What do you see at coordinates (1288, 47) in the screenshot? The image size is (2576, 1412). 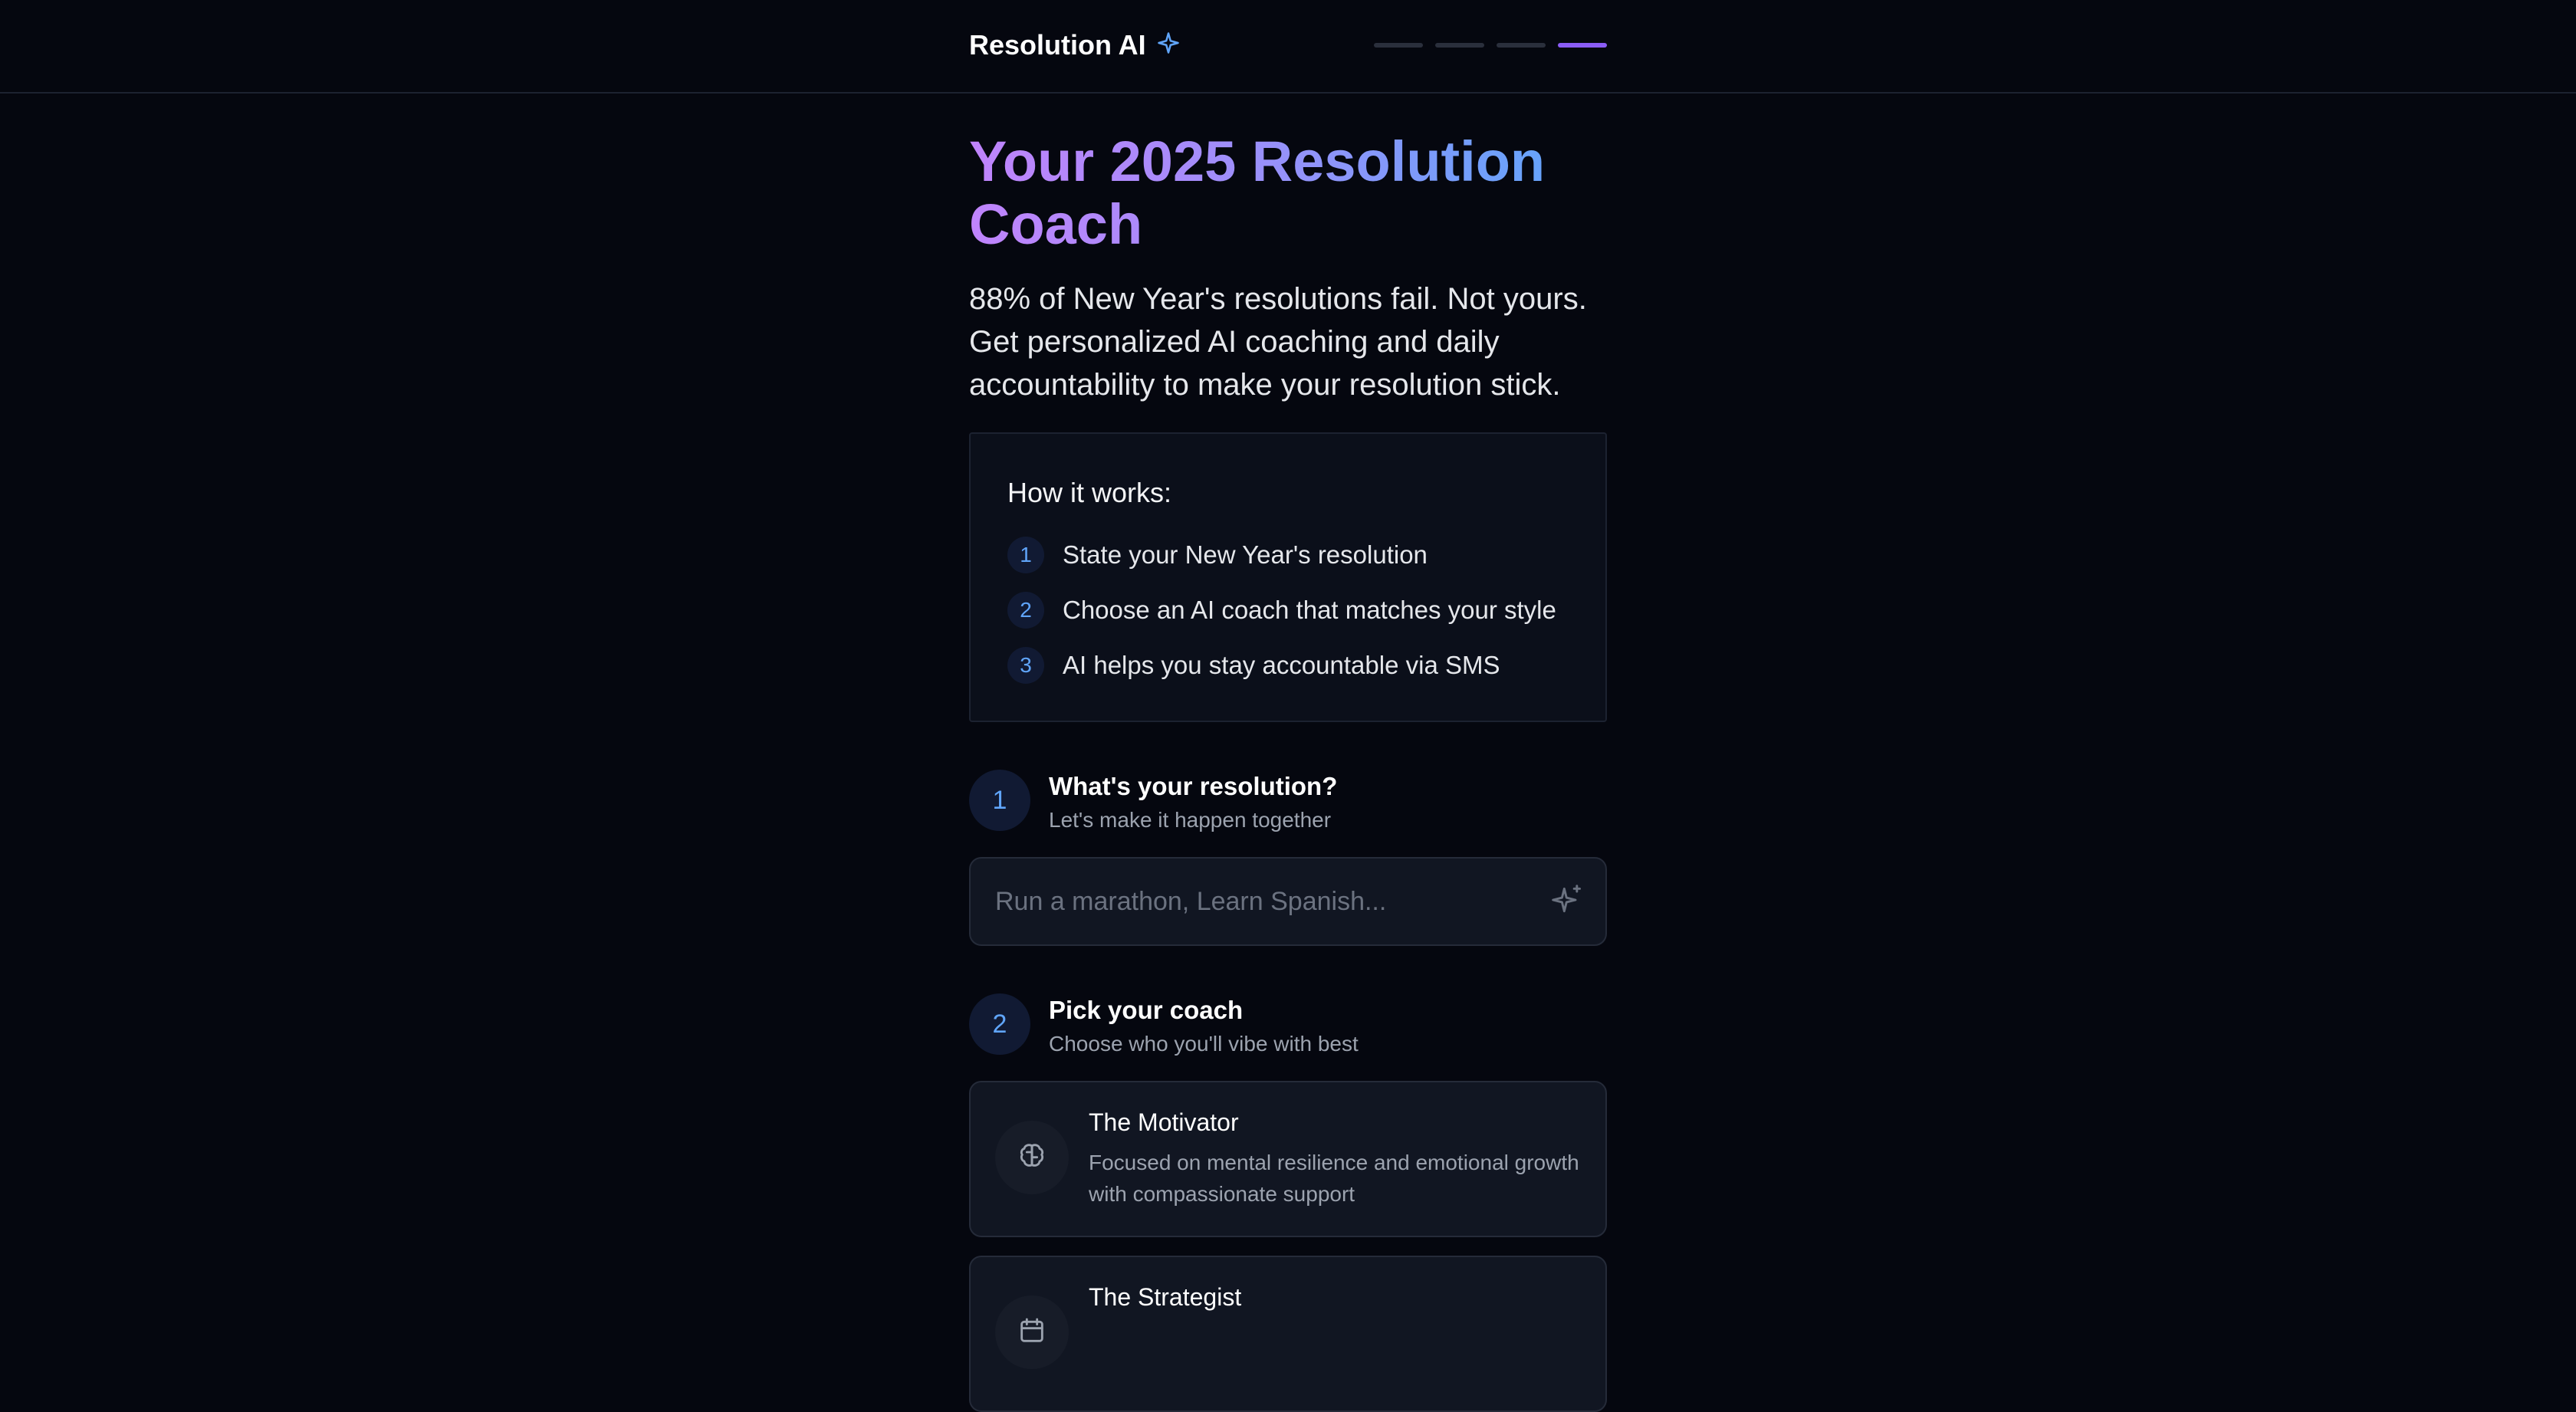 I see `top-bar: Resolution AI` at bounding box center [1288, 47].